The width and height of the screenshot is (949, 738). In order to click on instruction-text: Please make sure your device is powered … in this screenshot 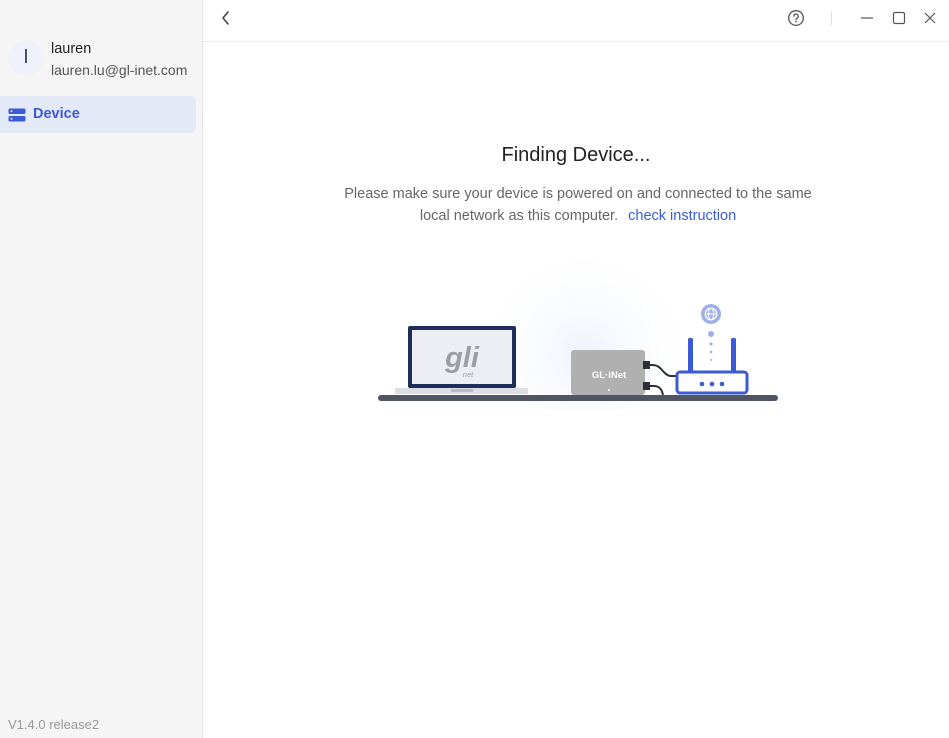, I will do `click(578, 205)`.